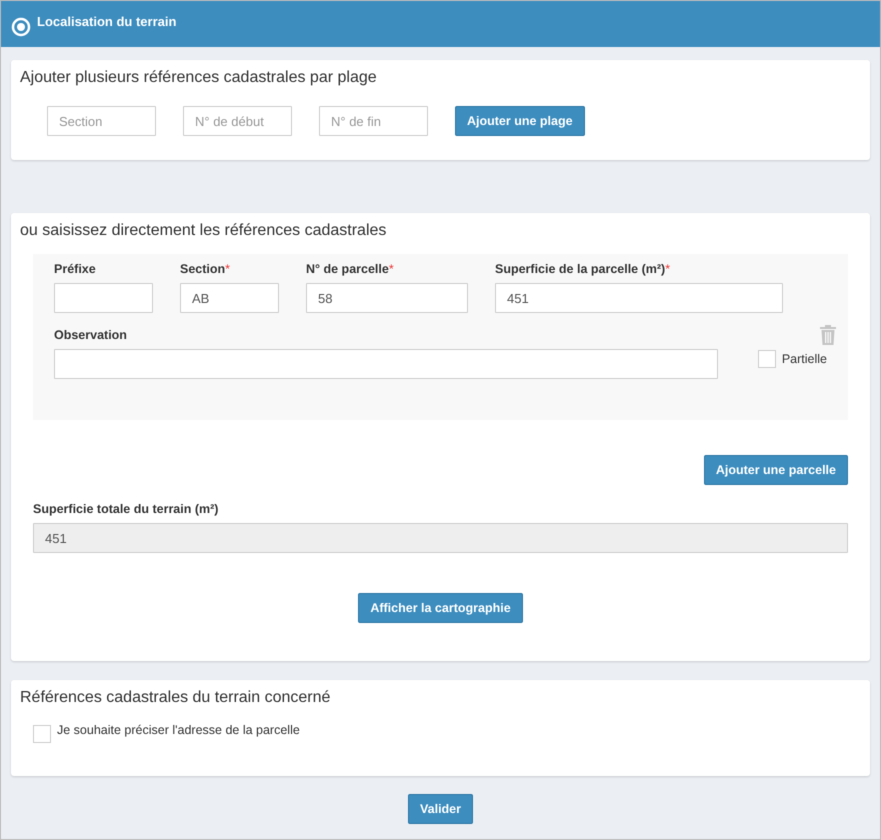  Describe the element at coordinates (178, 730) in the screenshot. I see `checkbox-label: Je souhaite préciser l'adresse de la parcelle` at that location.